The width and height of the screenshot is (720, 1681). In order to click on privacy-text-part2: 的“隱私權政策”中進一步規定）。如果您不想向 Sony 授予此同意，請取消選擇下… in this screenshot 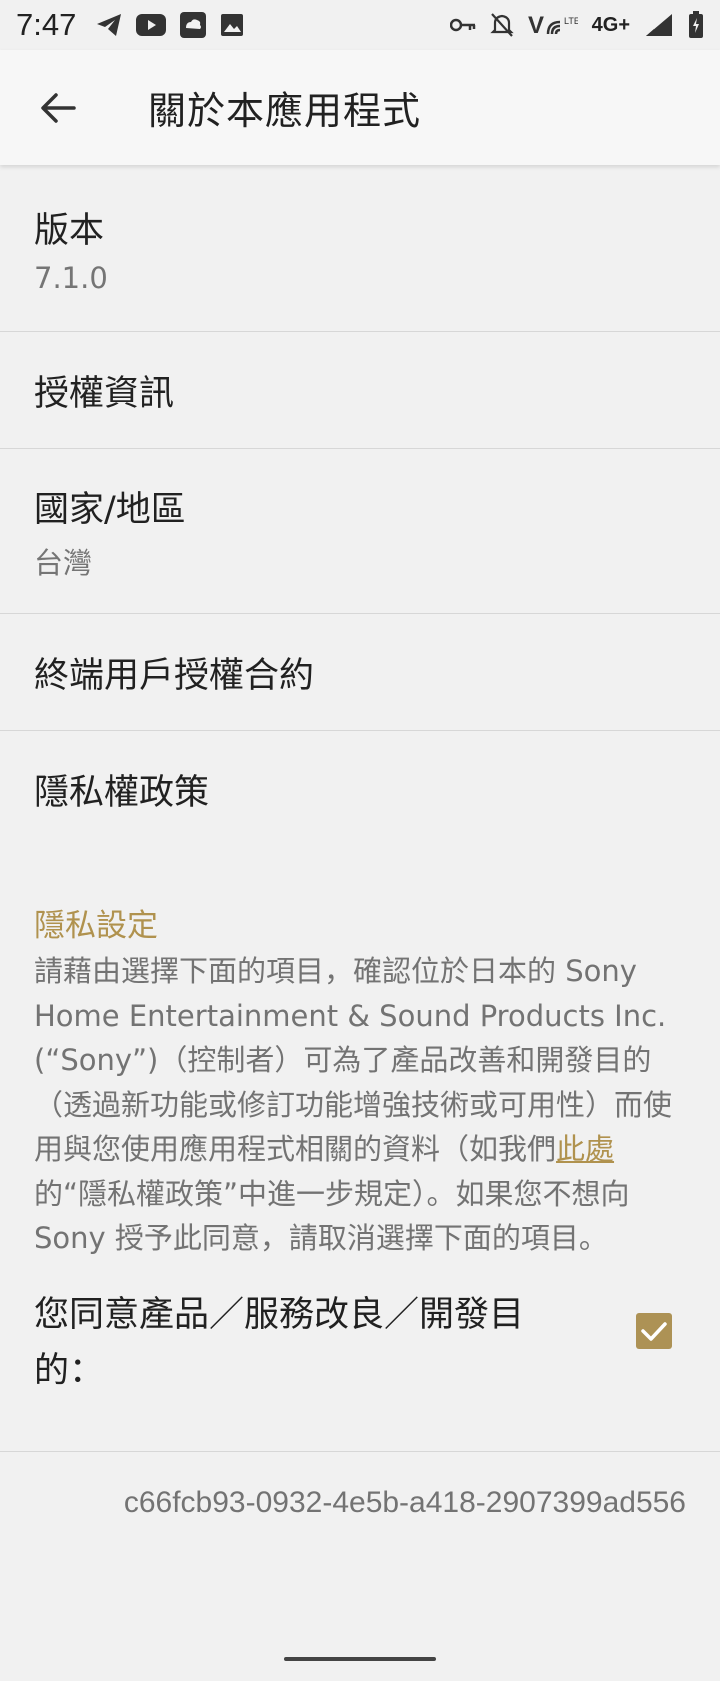, I will do `click(332, 1216)`.